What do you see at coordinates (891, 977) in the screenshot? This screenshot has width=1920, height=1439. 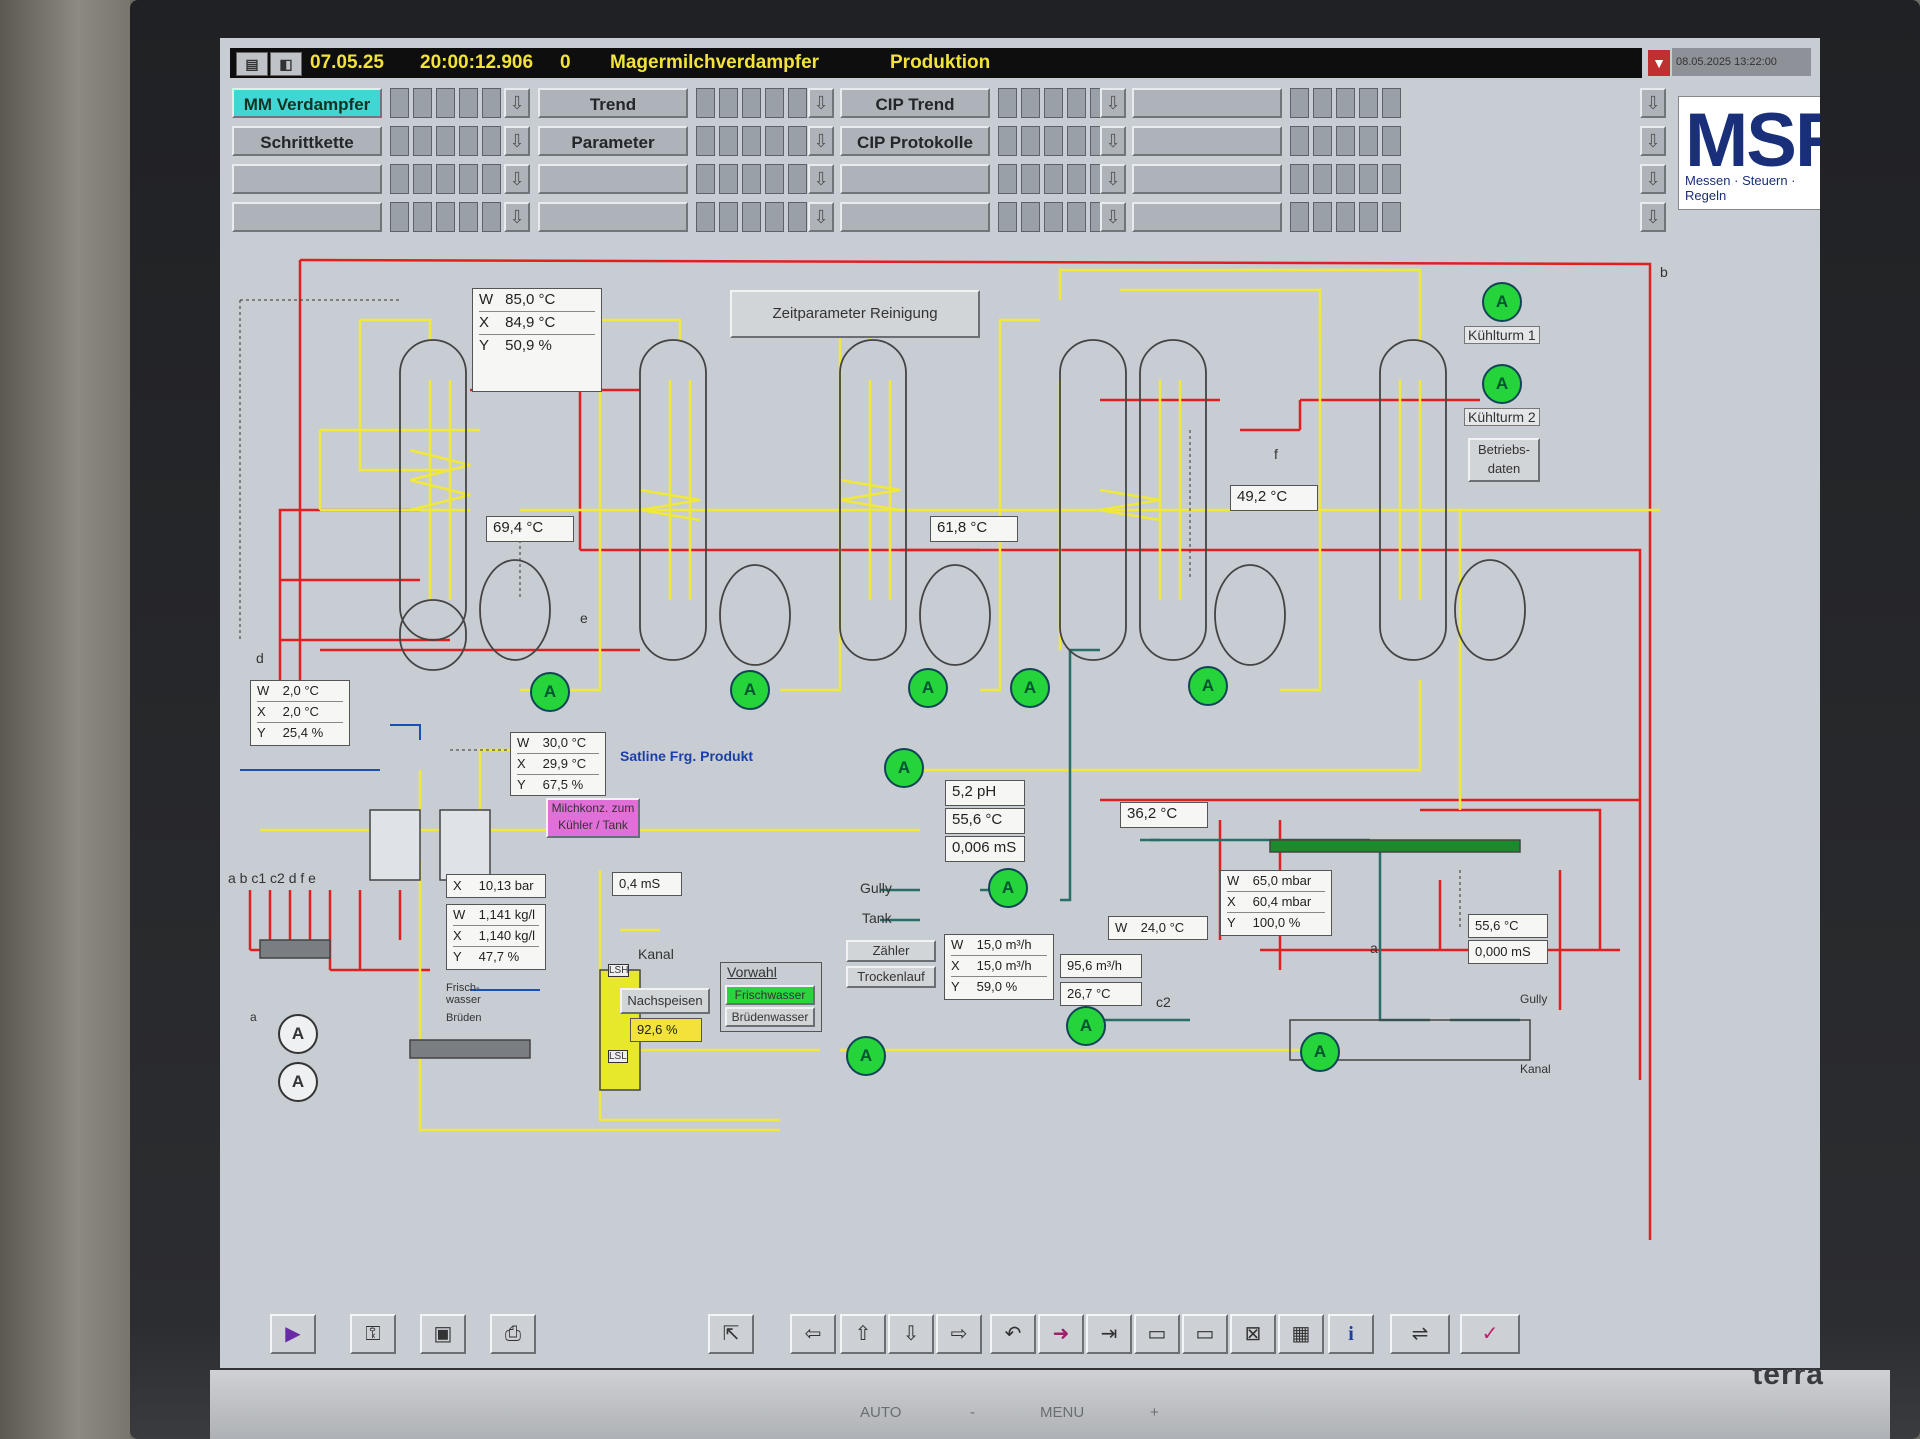 I see `trockenlauf-button: Trockenlauf` at bounding box center [891, 977].